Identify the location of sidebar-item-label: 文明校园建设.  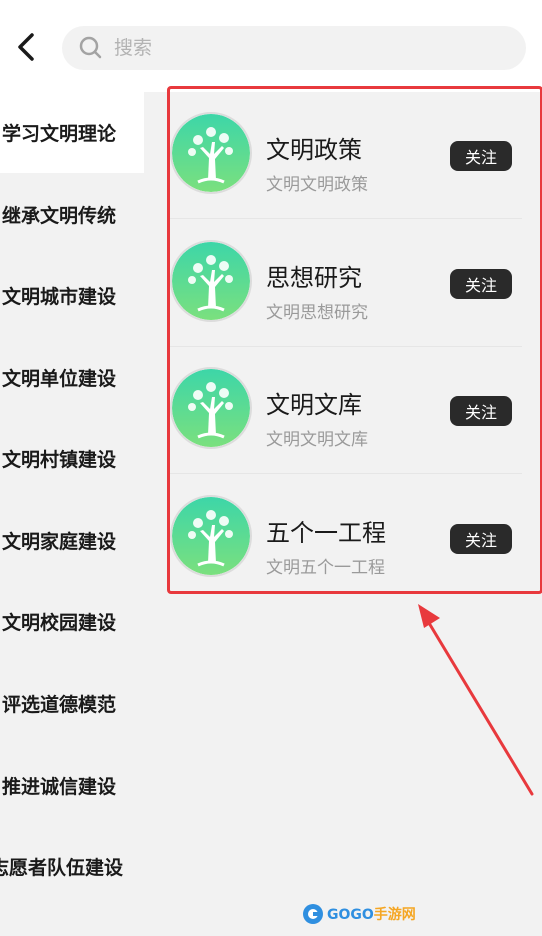
(59, 623).